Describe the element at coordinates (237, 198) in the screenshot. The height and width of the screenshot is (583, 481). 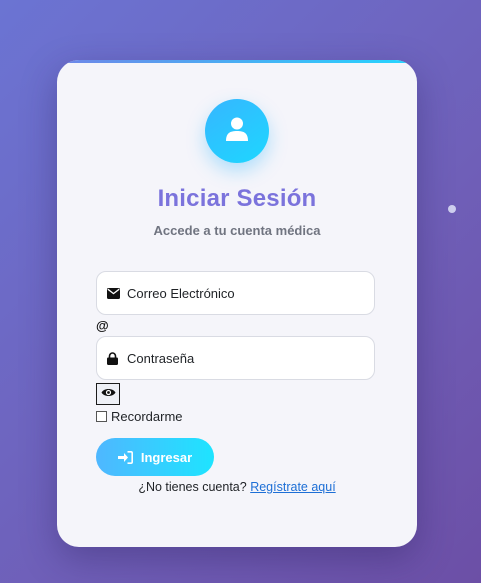
I see `page-title: Iniciar Sesión` at that location.